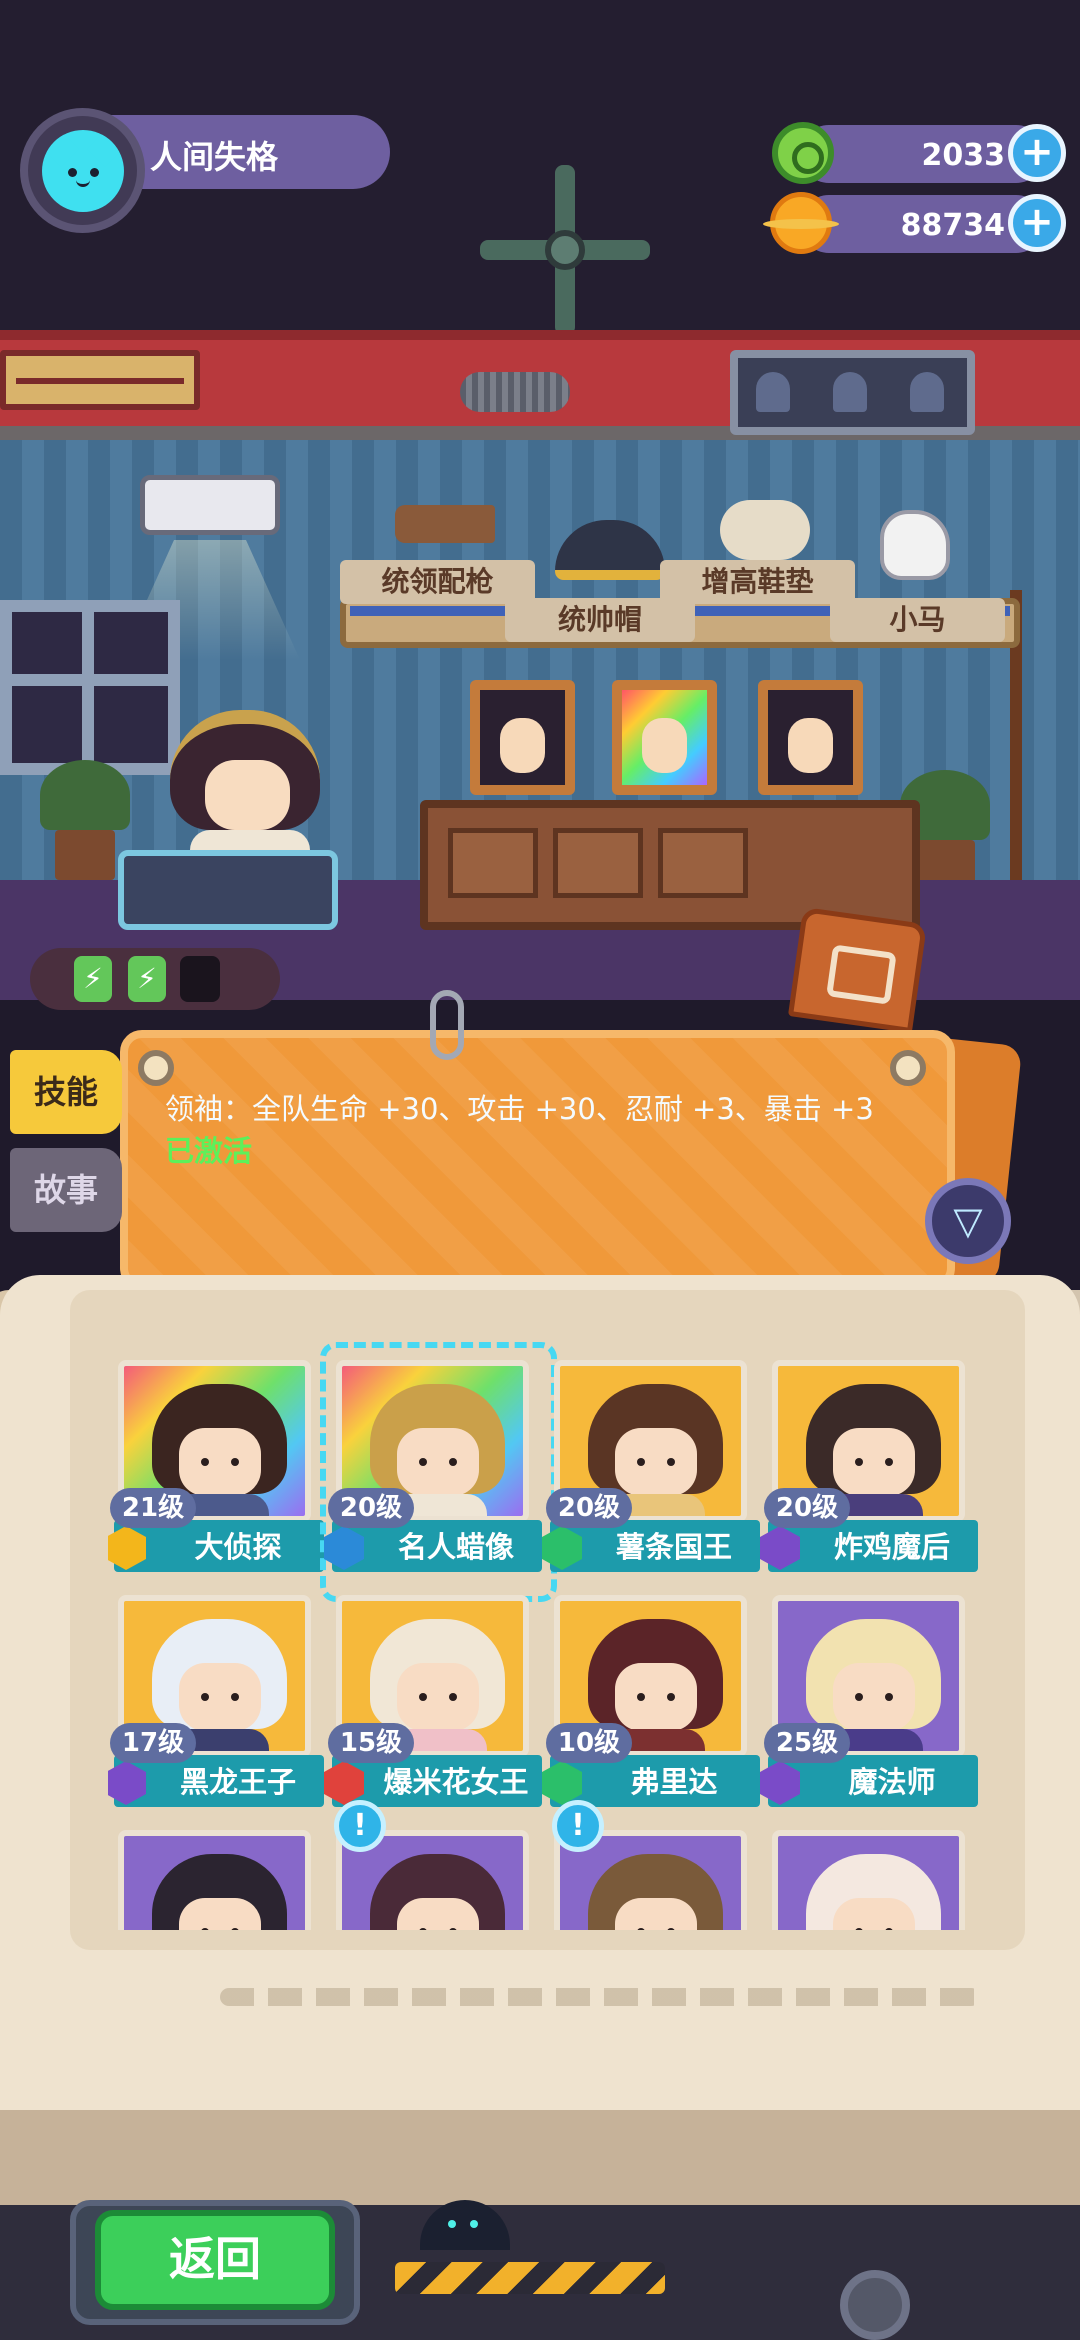  Describe the element at coordinates (455, 1547) in the screenshot. I see `character-name: 名人蜡像` at that location.